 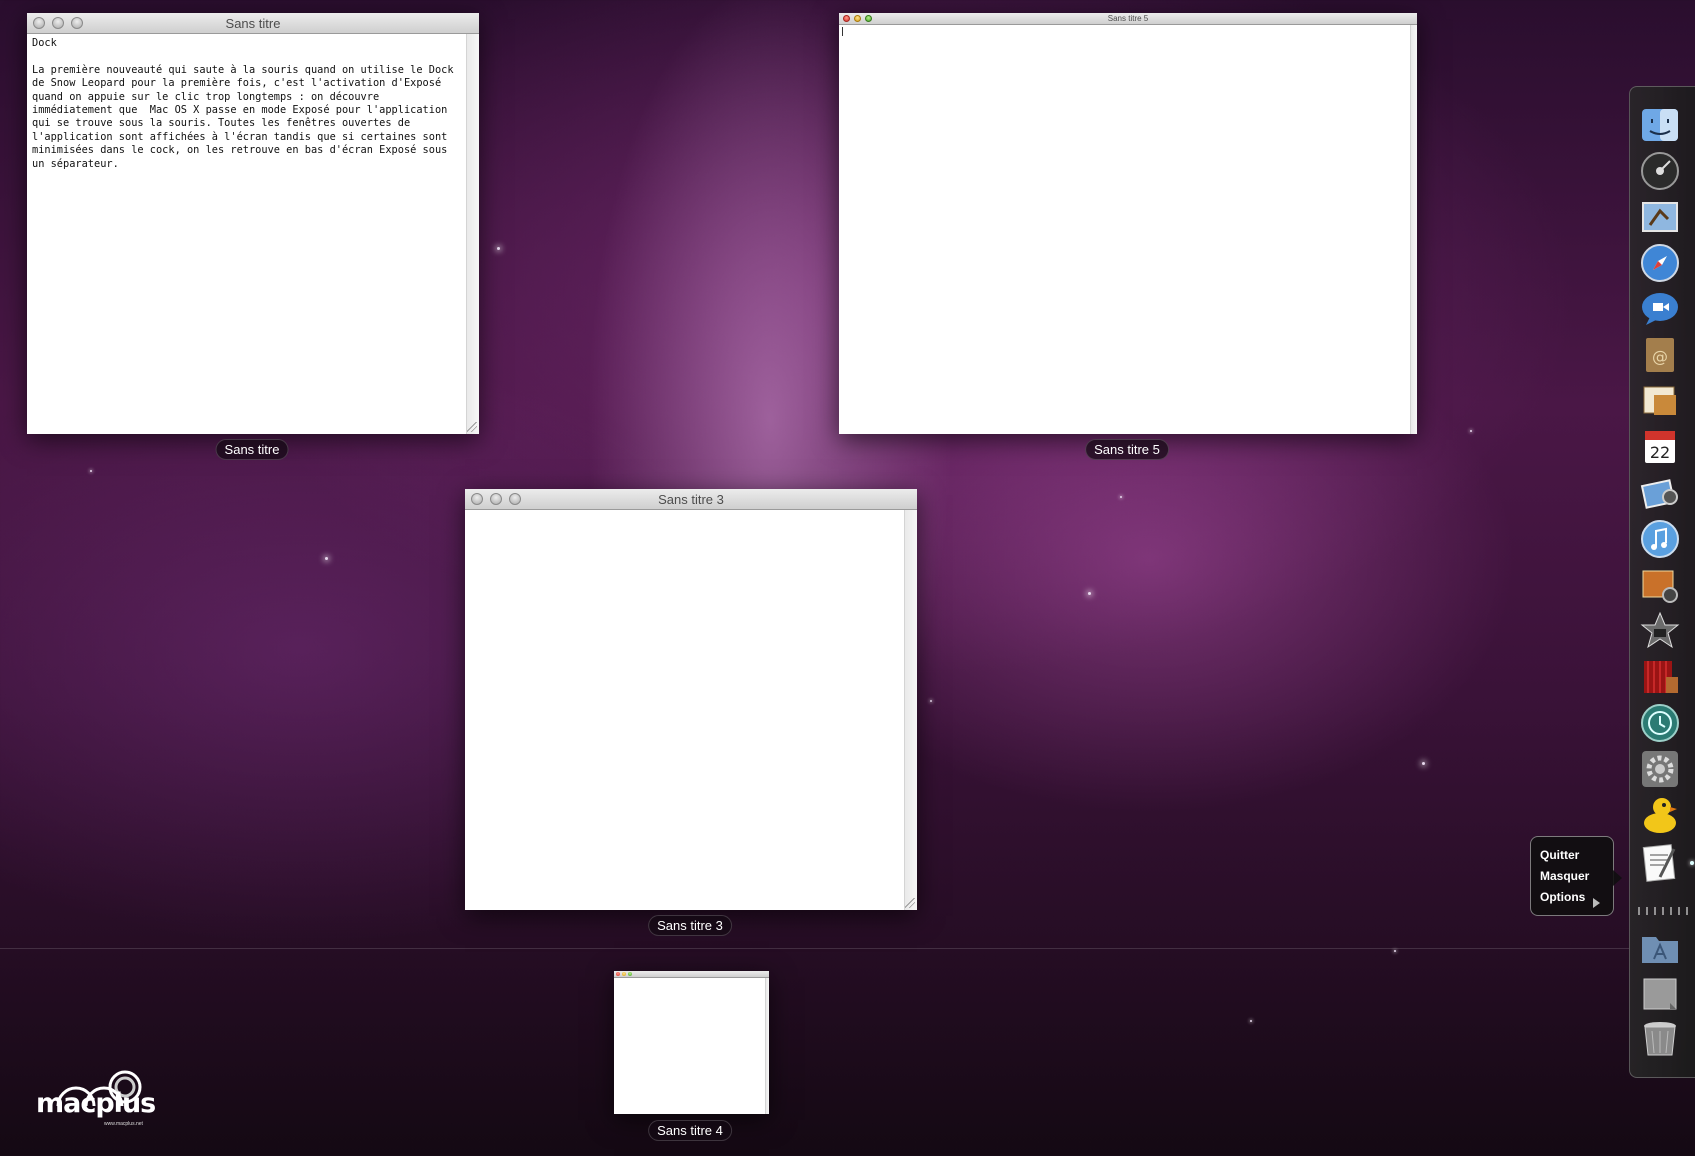 What do you see at coordinates (1692, 863) in the screenshot?
I see `running-indicator` at bounding box center [1692, 863].